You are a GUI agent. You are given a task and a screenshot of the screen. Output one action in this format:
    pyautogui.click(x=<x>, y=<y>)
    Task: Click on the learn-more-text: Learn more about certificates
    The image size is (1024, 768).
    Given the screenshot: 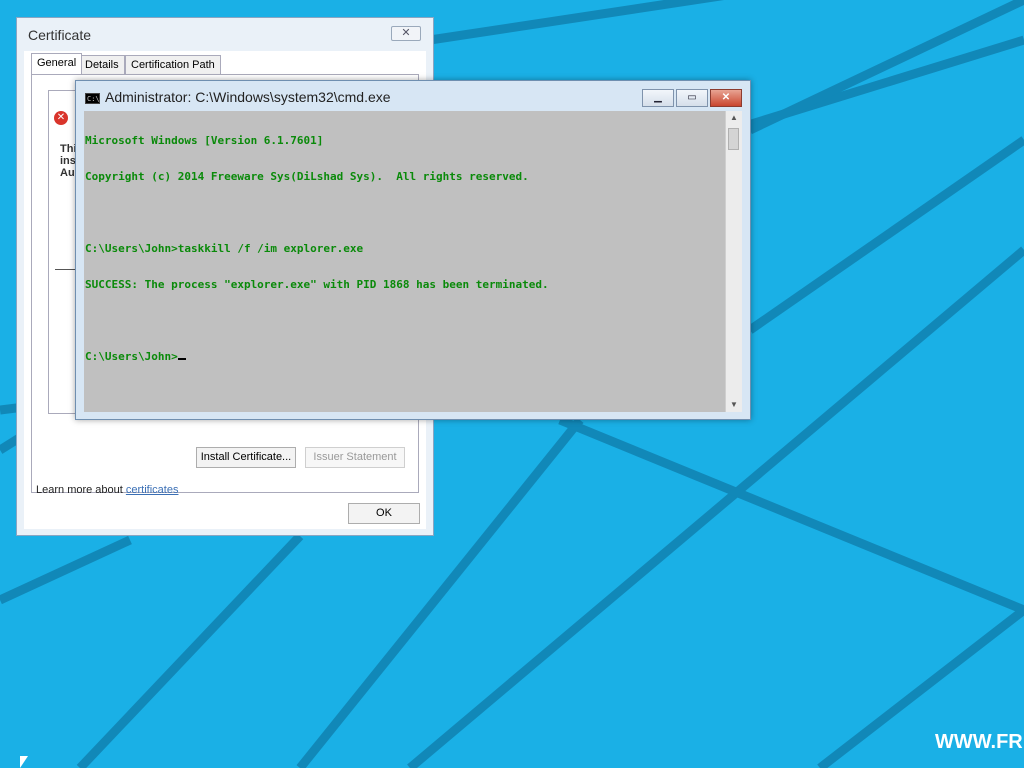 What is the action you would take?
    pyautogui.click(x=107, y=490)
    